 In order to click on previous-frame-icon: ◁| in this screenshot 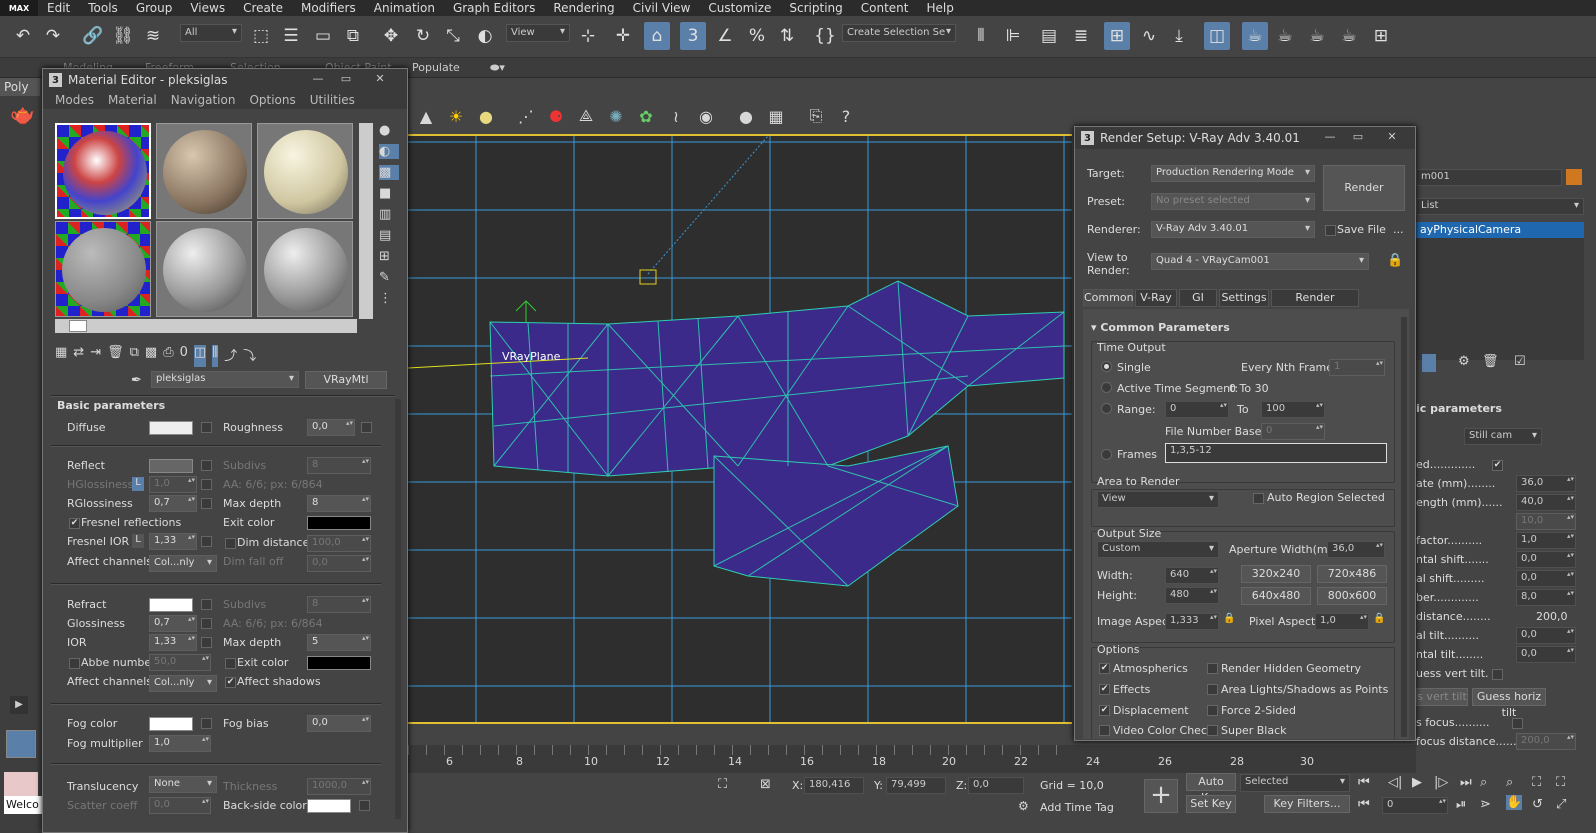, I will do `click(1395, 782)`.